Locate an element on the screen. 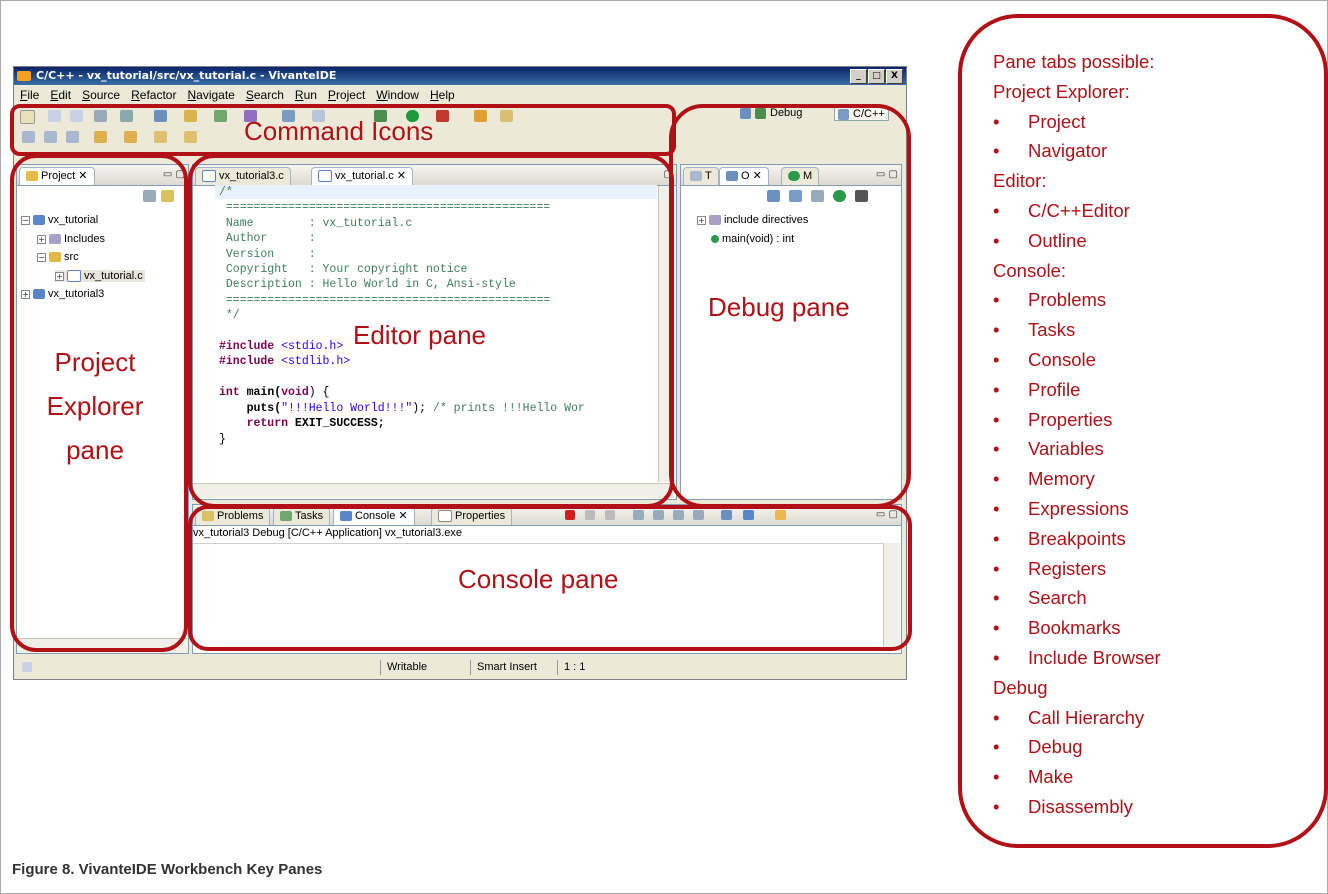 The height and width of the screenshot is (894, 1328). close-button: X is located at coordinates (894, 76).